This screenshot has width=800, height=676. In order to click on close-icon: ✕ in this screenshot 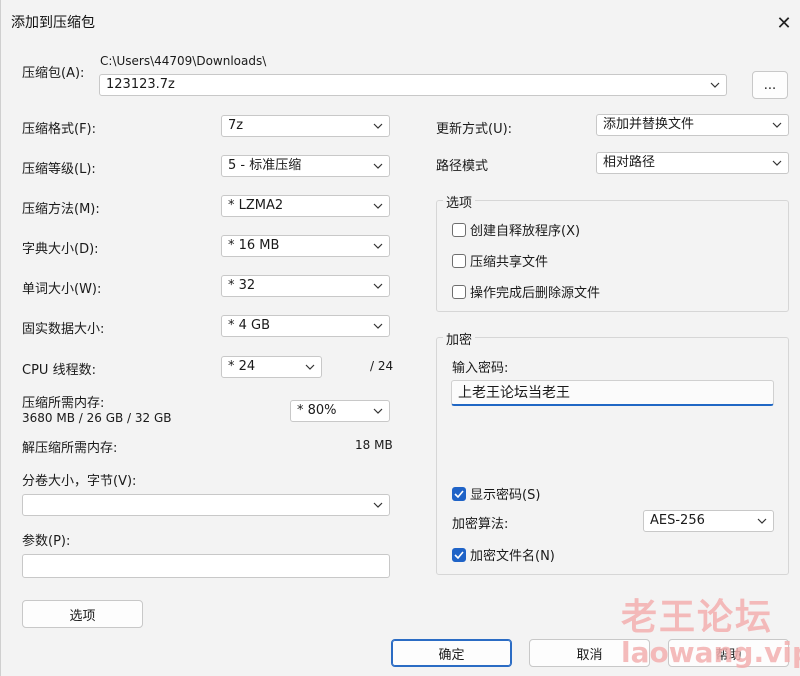, I will do `click(784, 23)`.